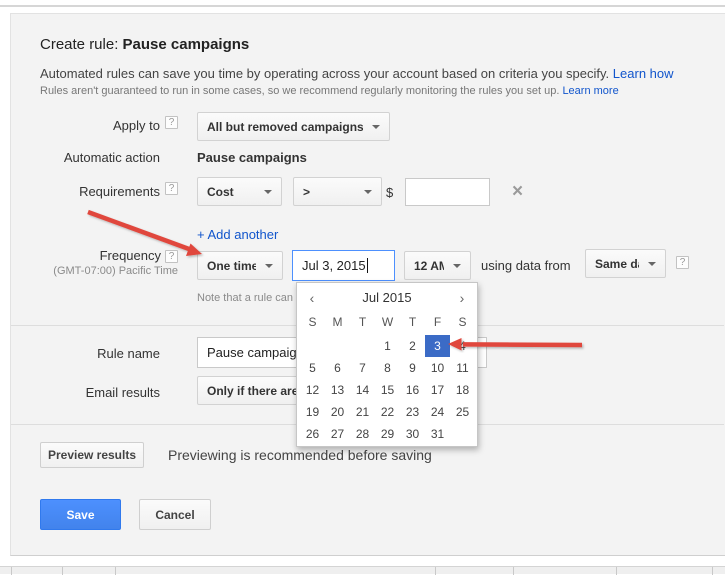  I want to click on calendar-day: 10, so click(437, 368).